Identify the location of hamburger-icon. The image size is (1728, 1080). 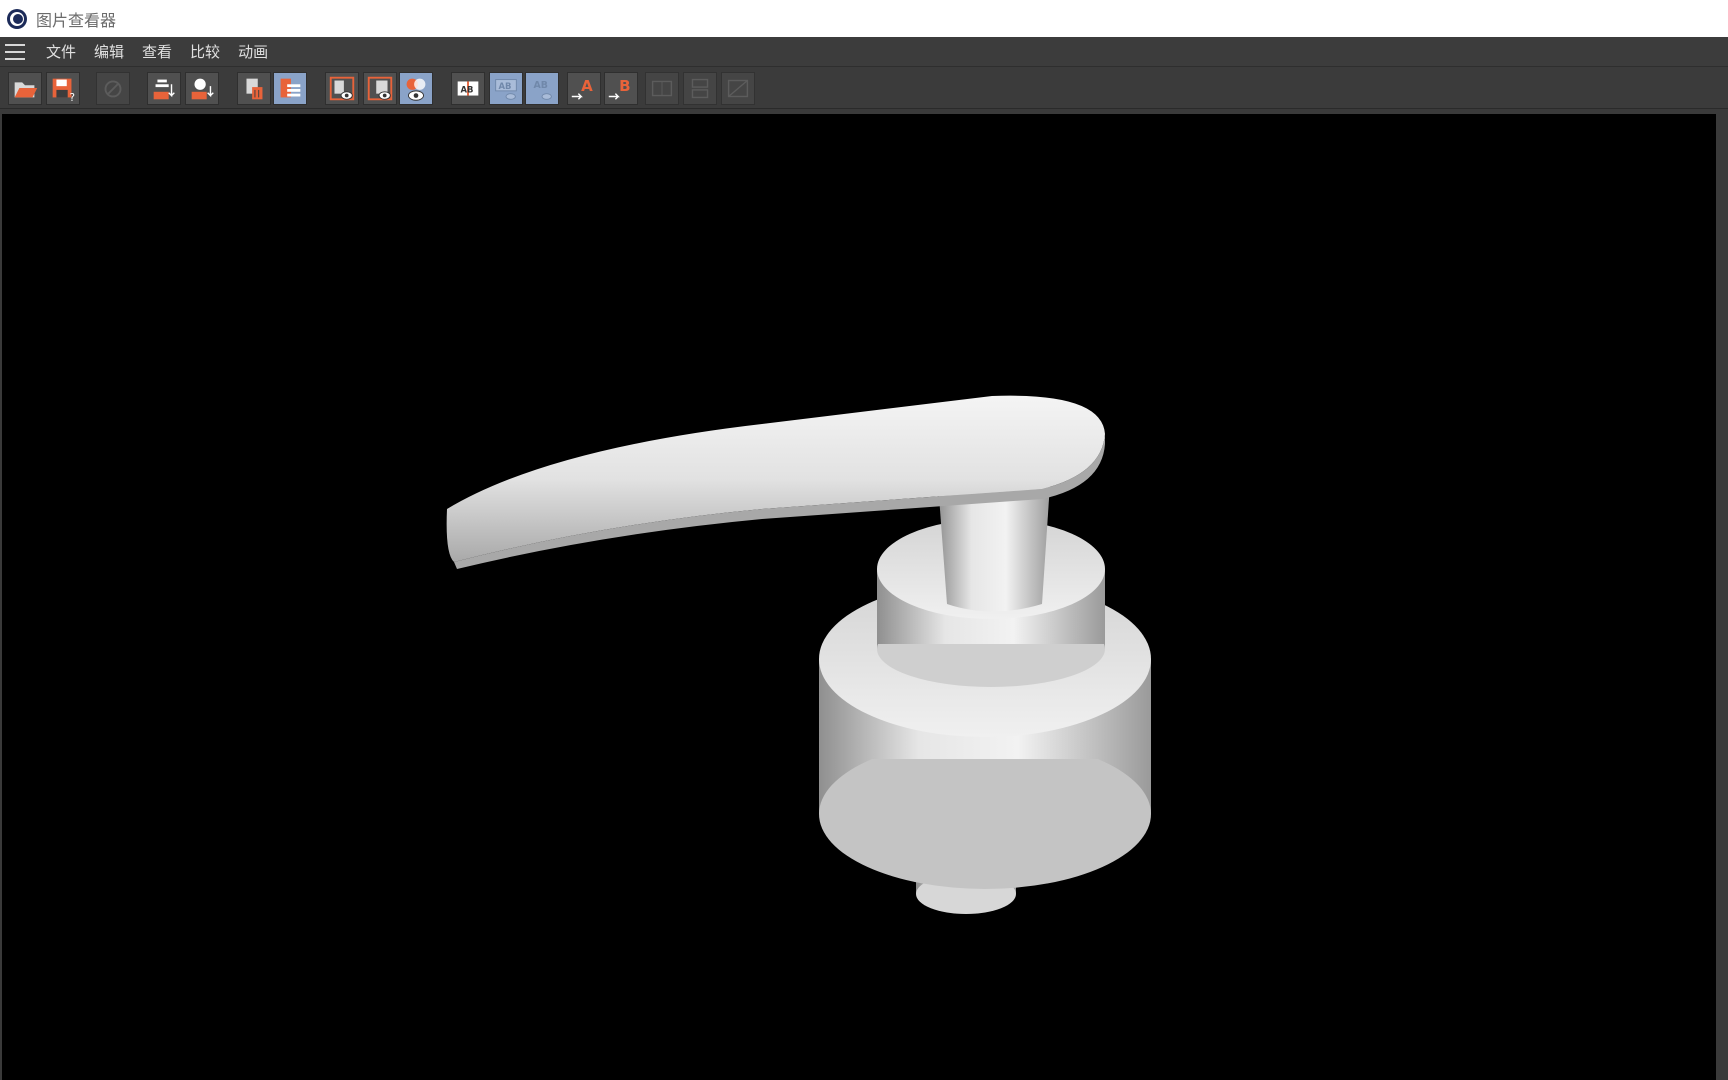
(15, 51).